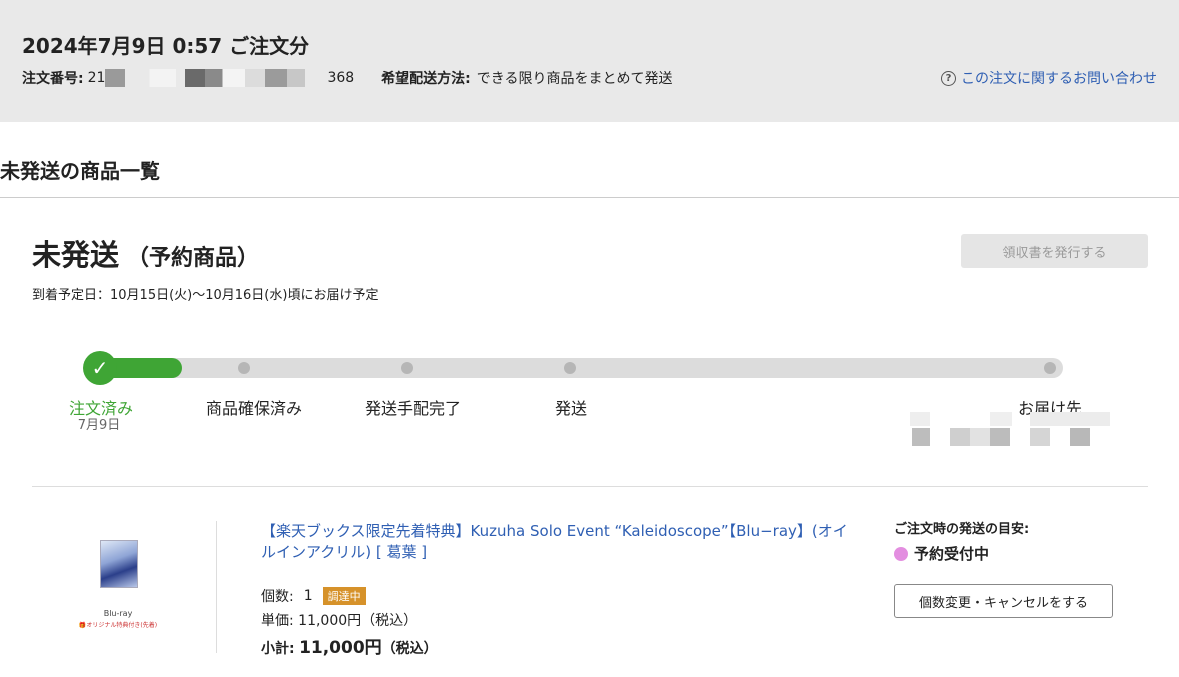 Image resolution: width=1179 pixels, height=677 pixels. I want to click on step-dot-arranged, so click(407, 368).